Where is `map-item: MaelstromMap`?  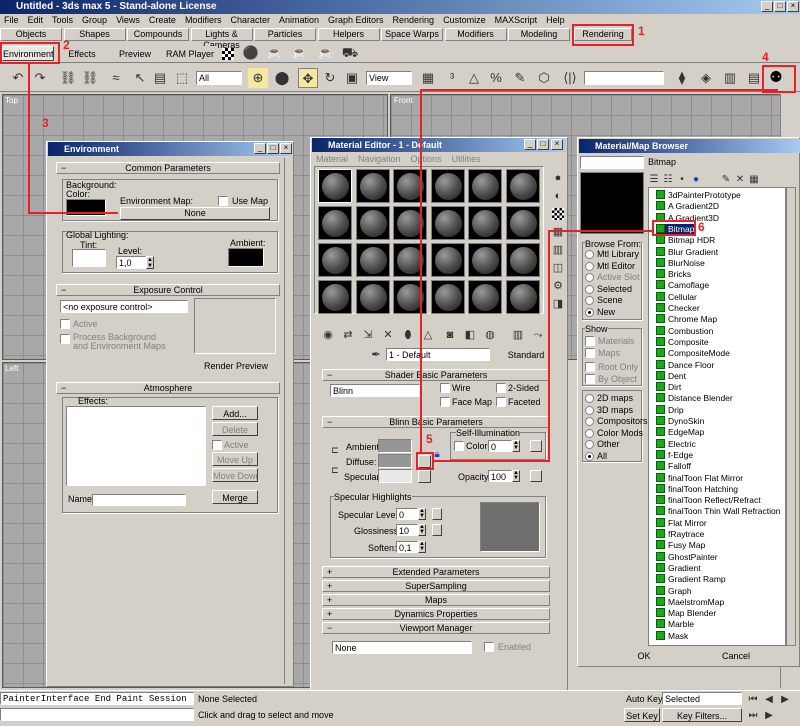 map-item: MaelstromMap is located at coordinates (690, 602).